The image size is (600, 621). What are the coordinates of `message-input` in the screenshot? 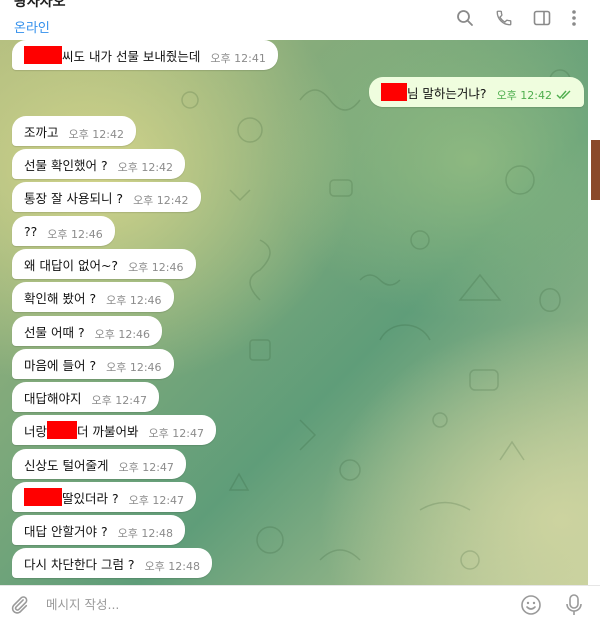 It's located at (256, 604).